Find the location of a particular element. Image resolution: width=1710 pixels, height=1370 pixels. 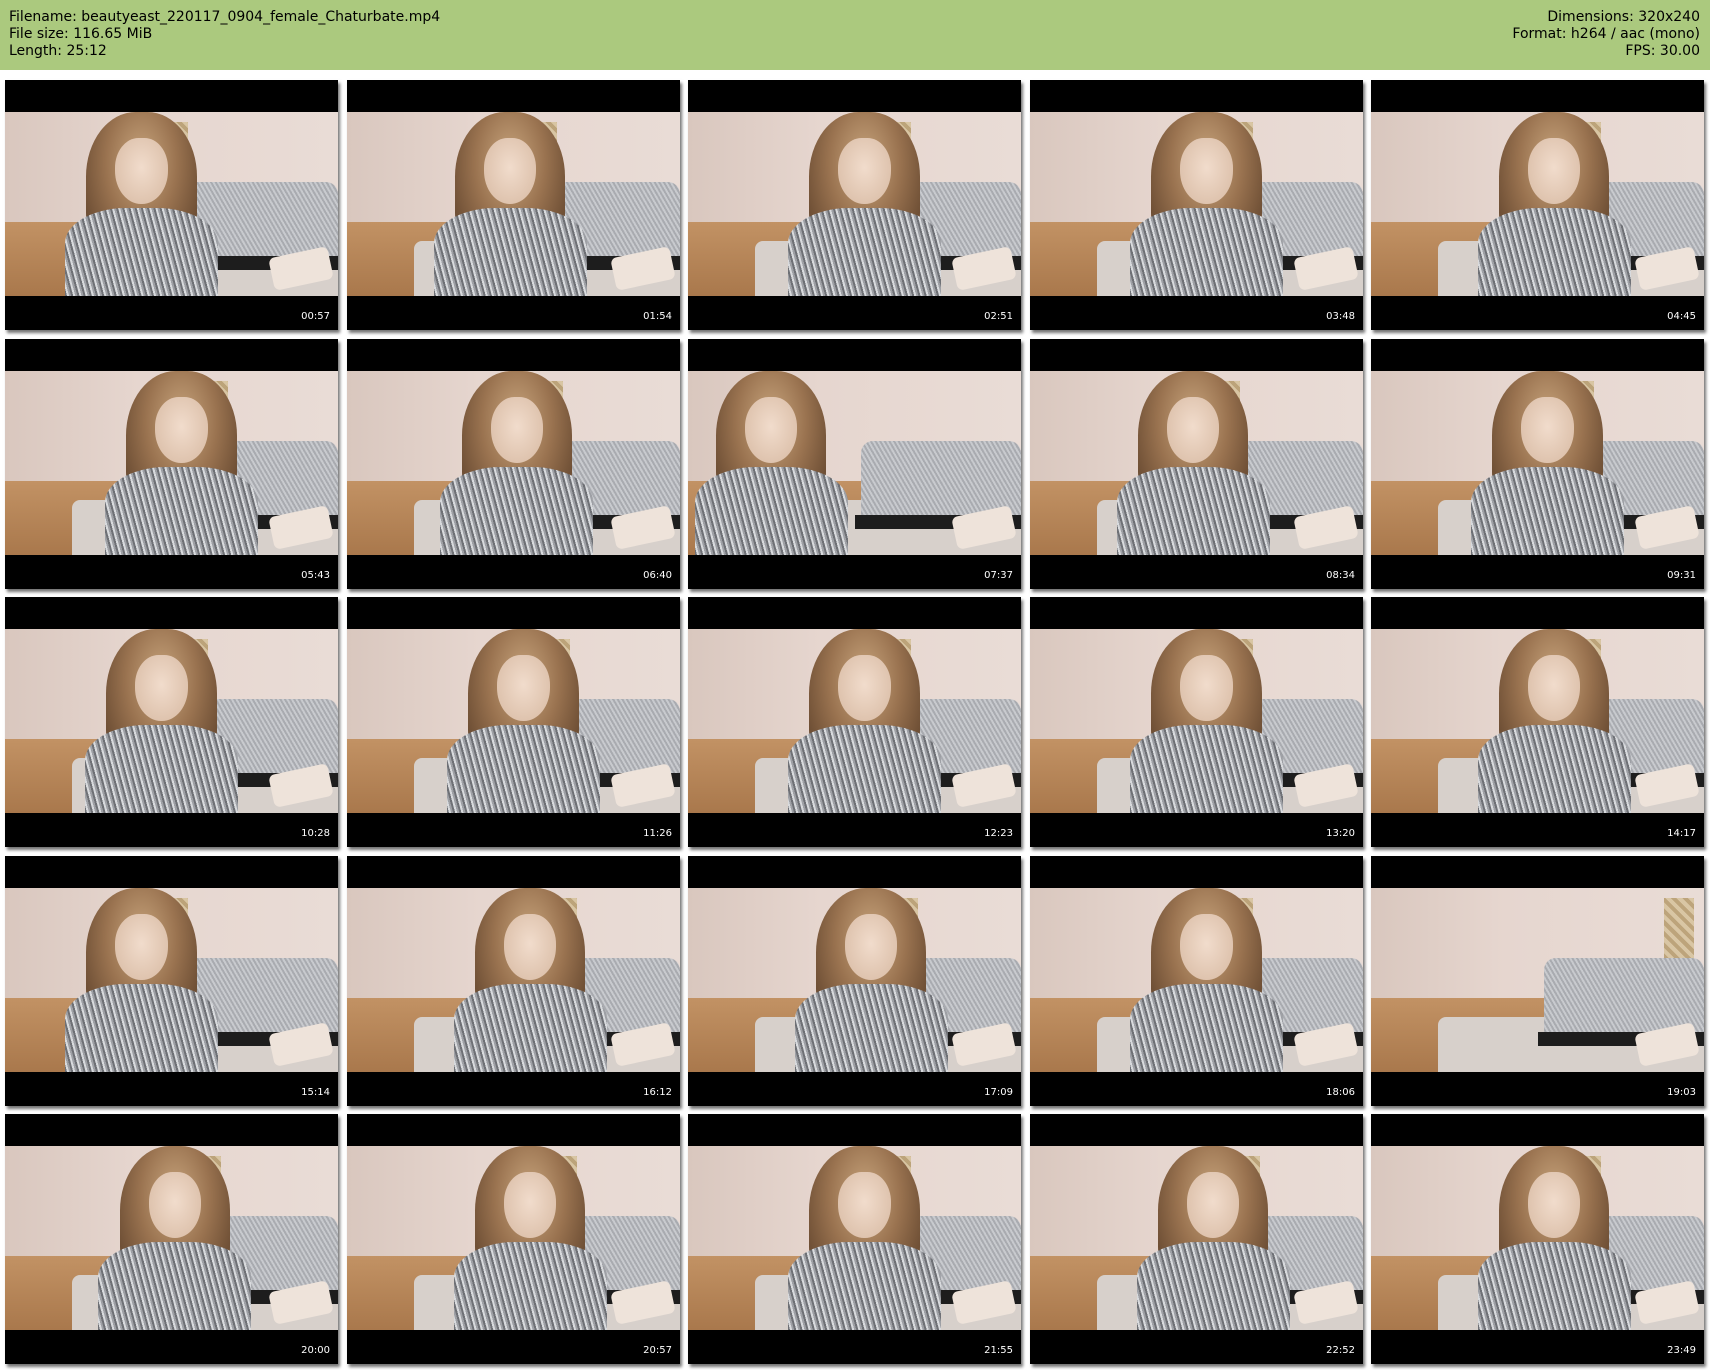

thumbnail-timestamp: 21:55 is located at coordinates (998, 1350).